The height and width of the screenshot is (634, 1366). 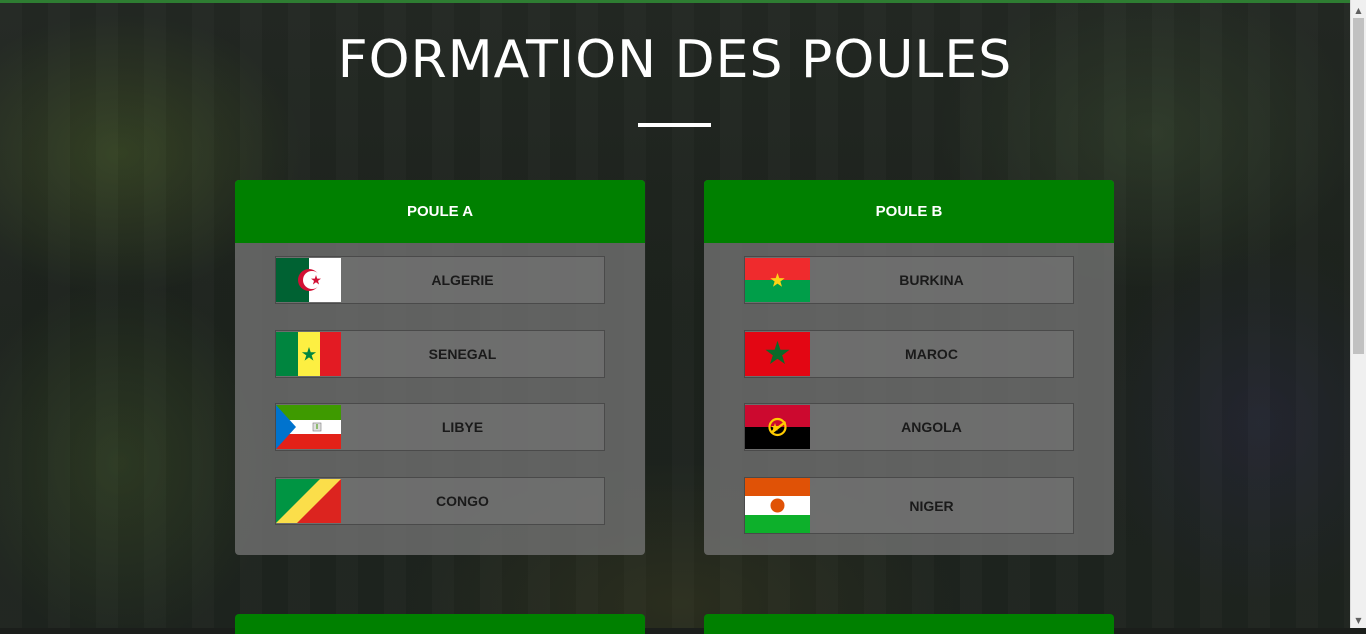 I want to click on team-burkina: BURKINA, so click(x=909, y=280).